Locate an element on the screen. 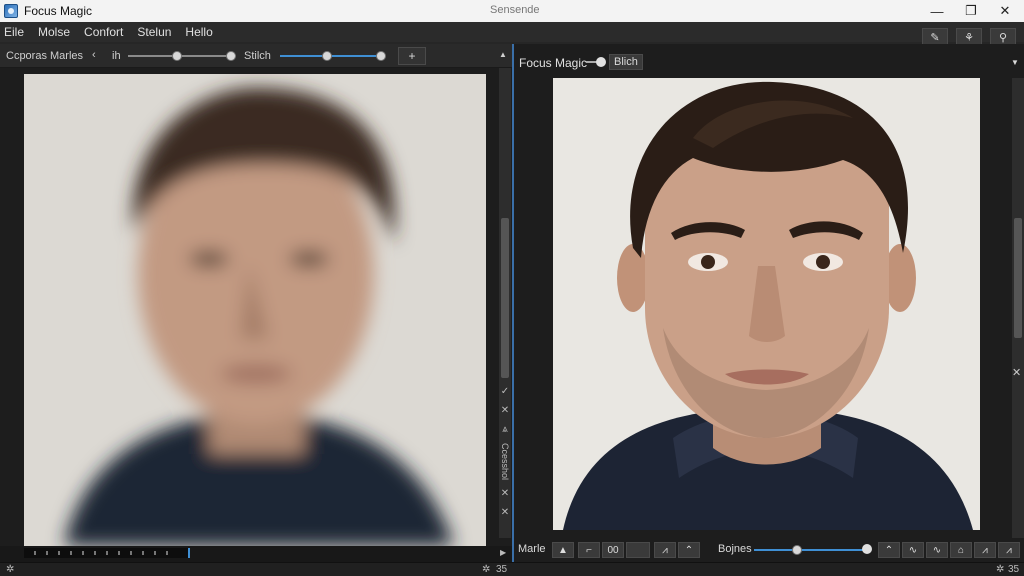  triangle-tool-button: ▲ is located at coordinates (563, 550).